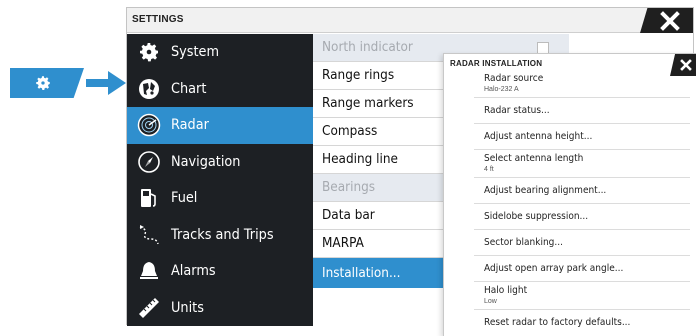 This screenshot has width=696, height=336. What do you see at coordinates (149, 198) in the screenshot?
I see `fuel-pump-icon` at bounding box center [149, 198].